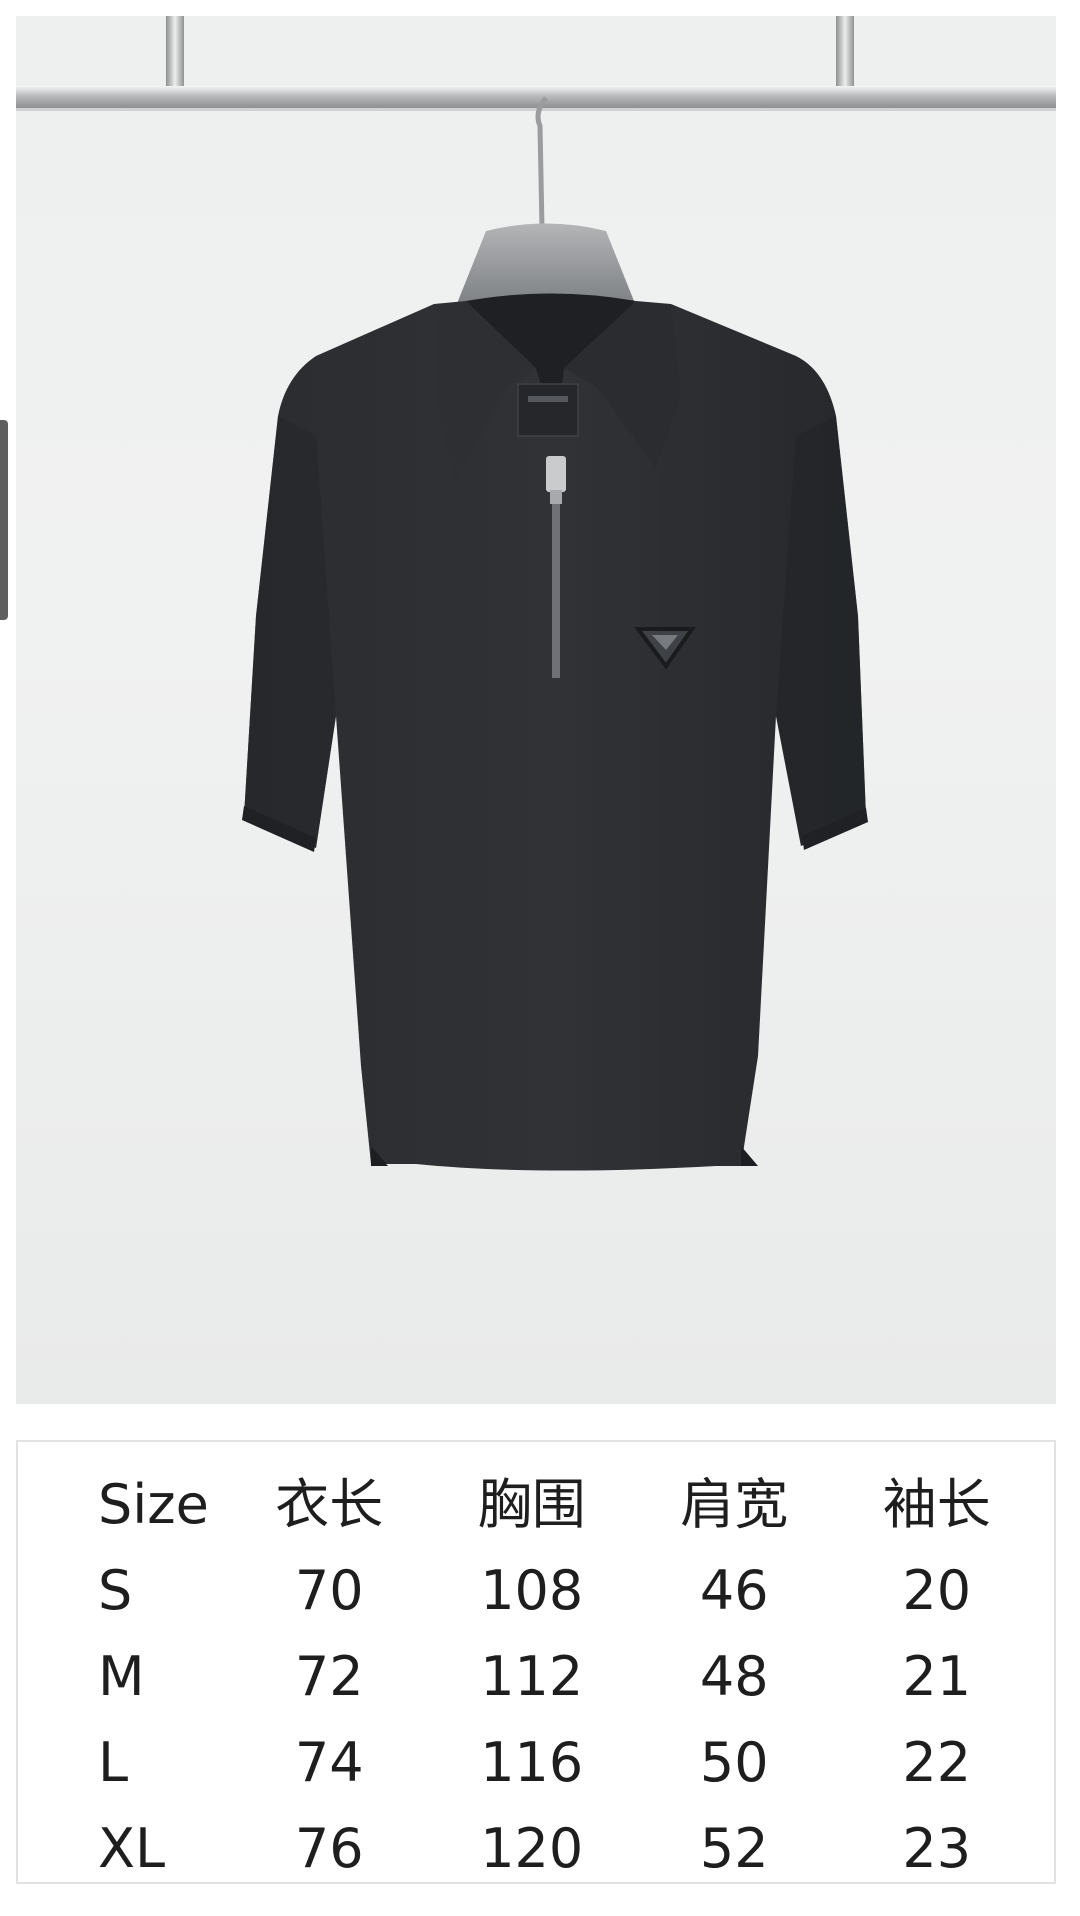  I want to click on header-chest: 胸围, so click(531, 1504).